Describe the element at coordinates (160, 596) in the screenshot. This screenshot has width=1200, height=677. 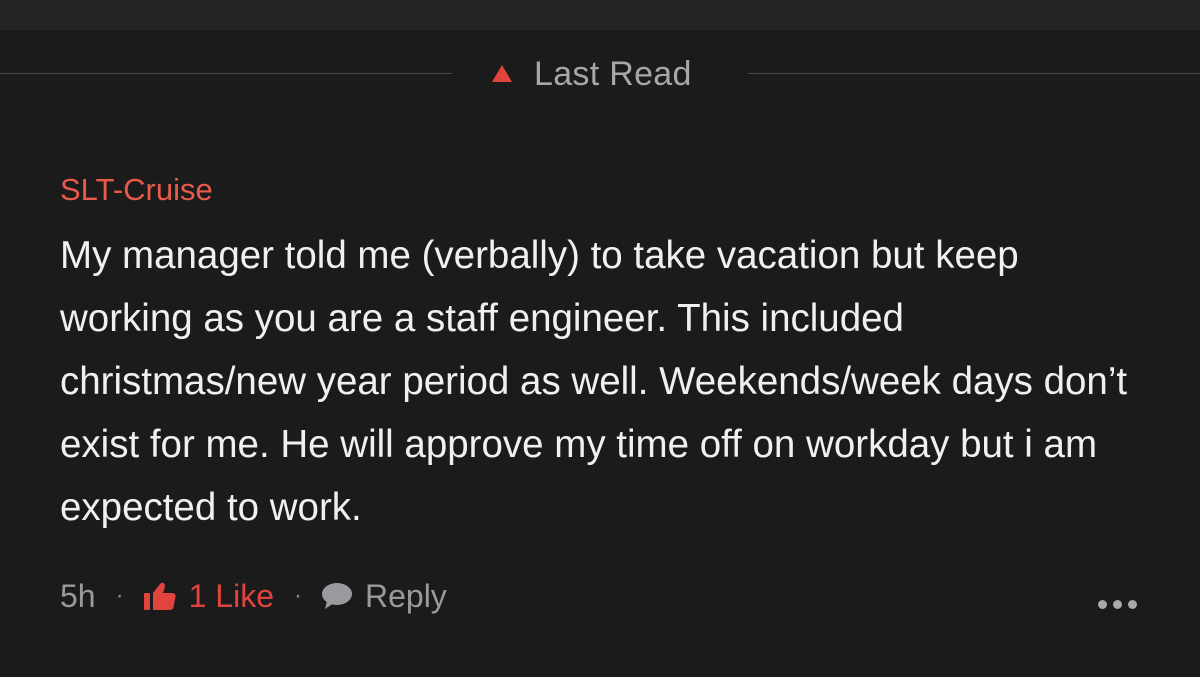
I see `thumbs-up-icon` at that location.